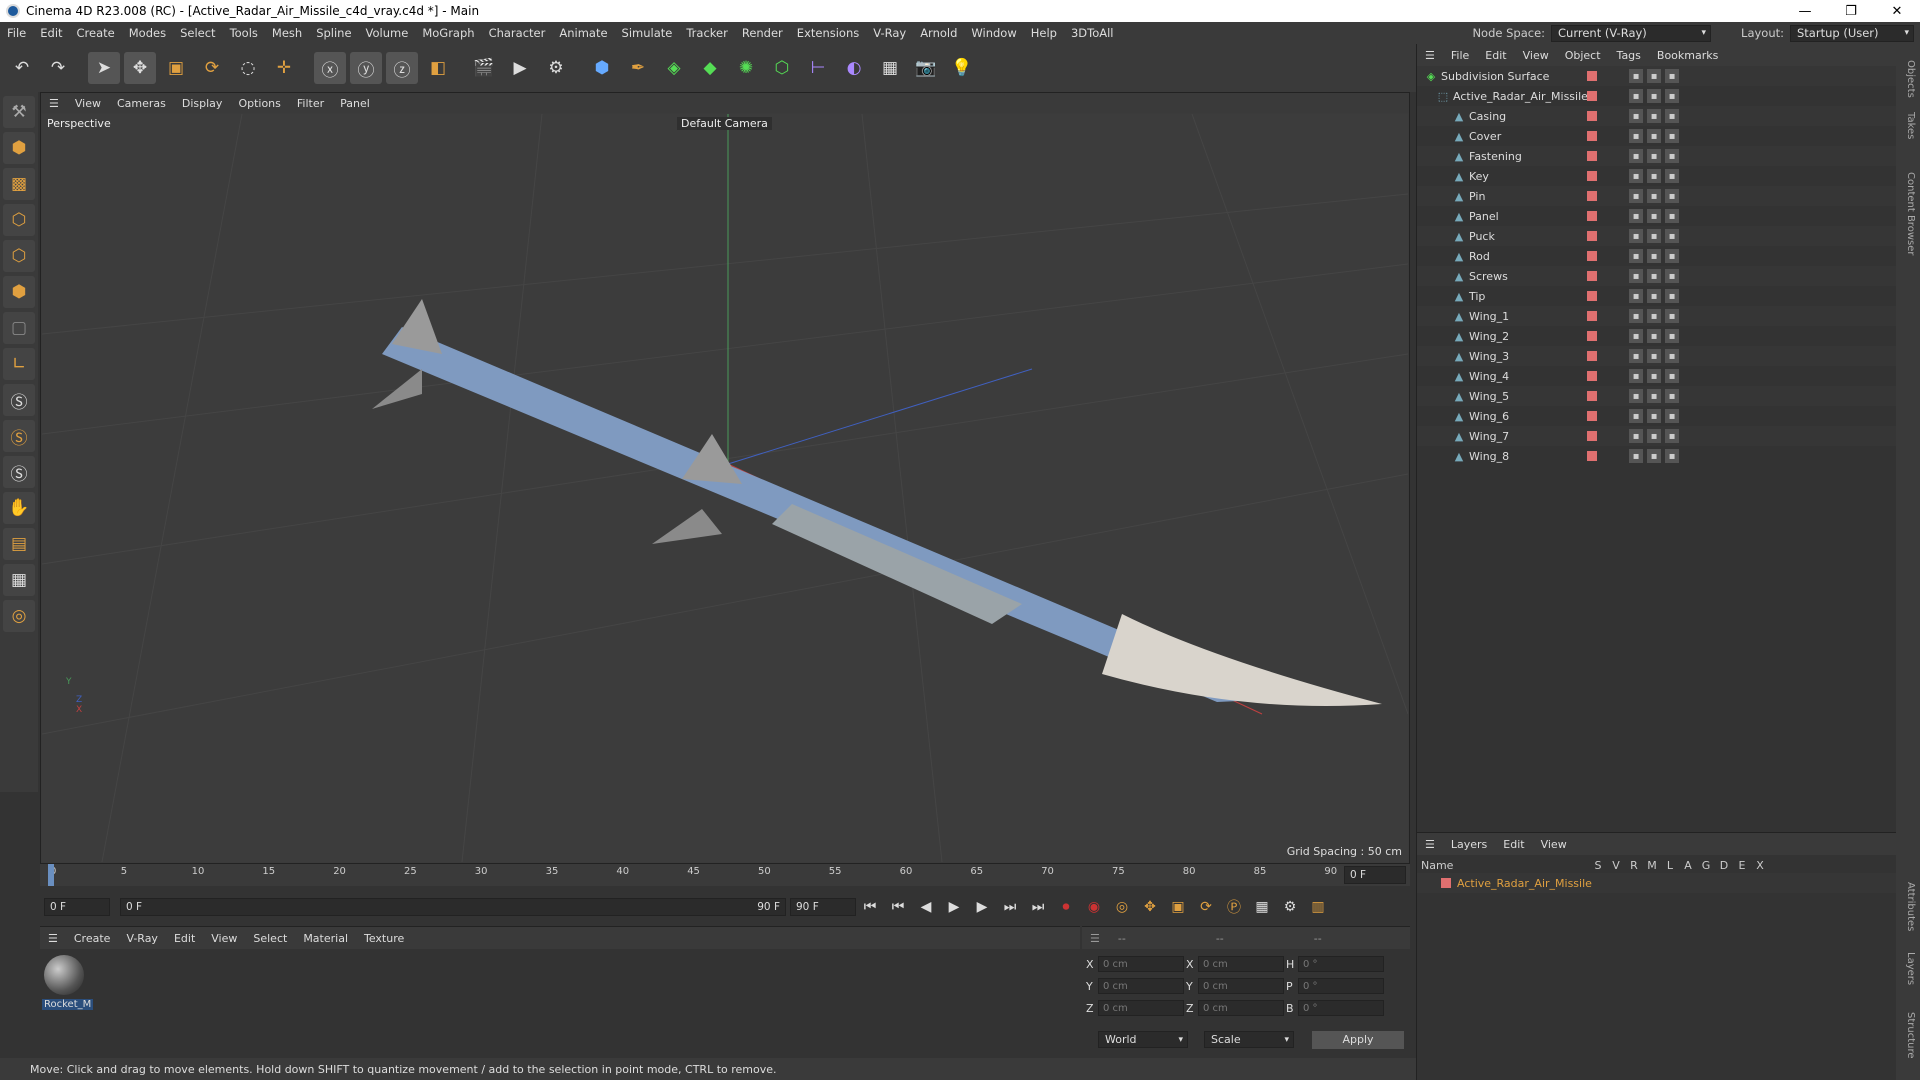  I want to click on menu-item-animate: Animate, so click(583, 33).